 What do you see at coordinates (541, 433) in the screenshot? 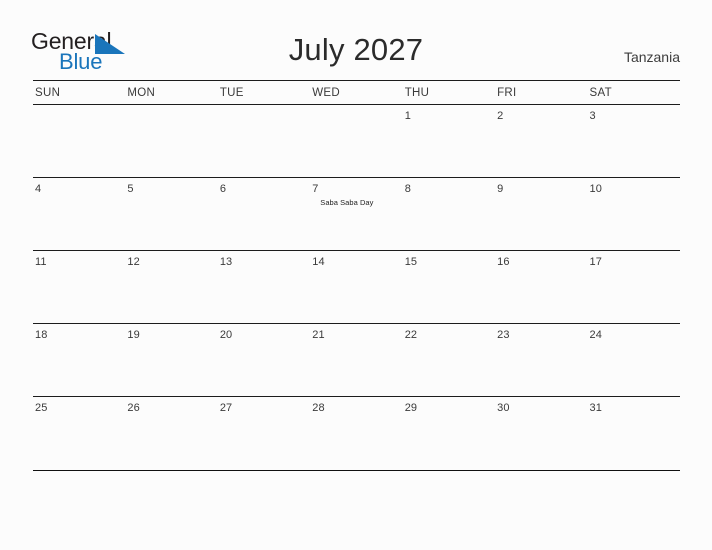
I see `day-cell: 30` at bounding box center [541, 433].